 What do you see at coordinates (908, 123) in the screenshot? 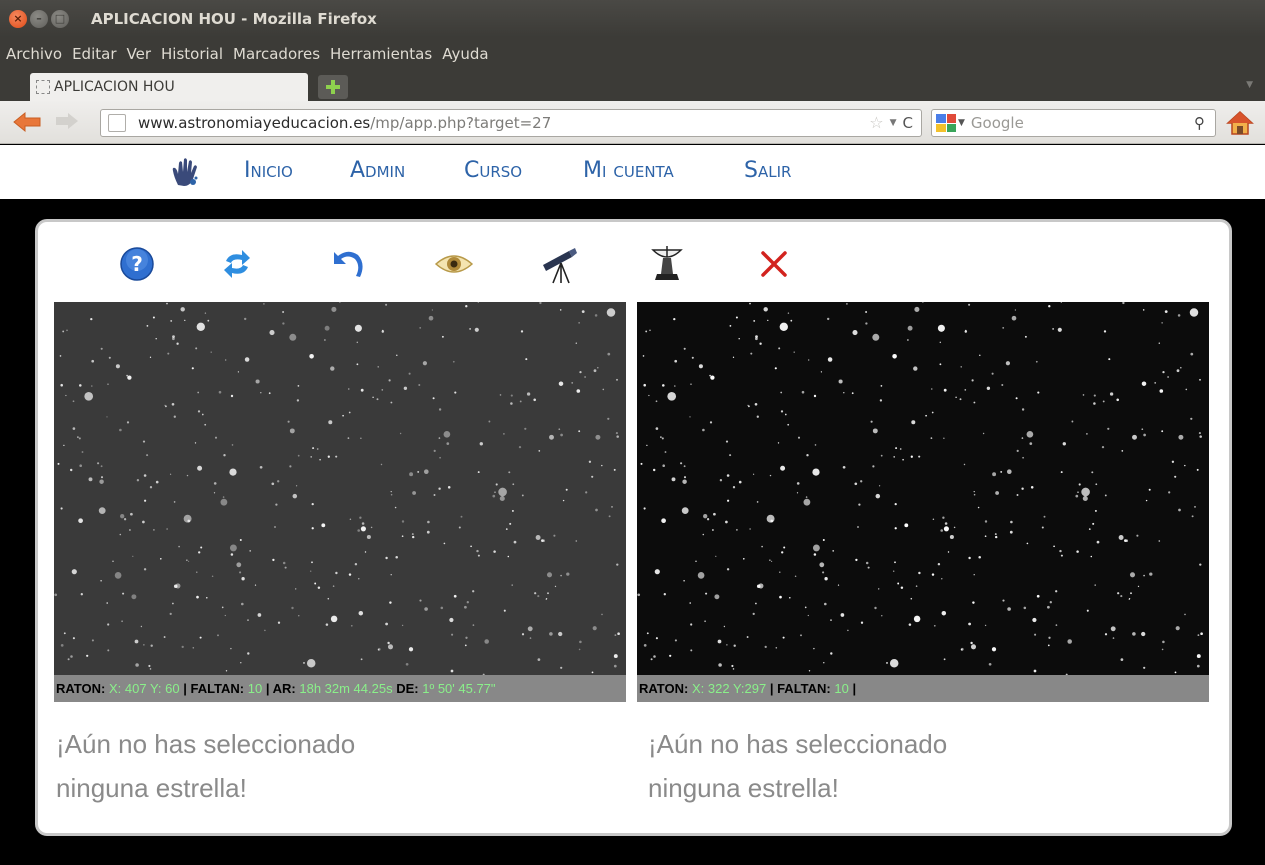
I see `reload-icon: C` at bounding box center [908, 123].